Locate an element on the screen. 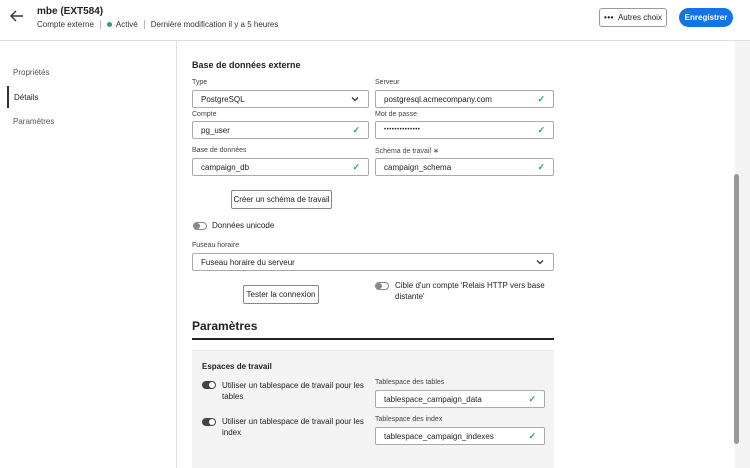 Image resolution: width=750 pixels, height=468 pixels. section-divider is located at coordinates (373, 339).